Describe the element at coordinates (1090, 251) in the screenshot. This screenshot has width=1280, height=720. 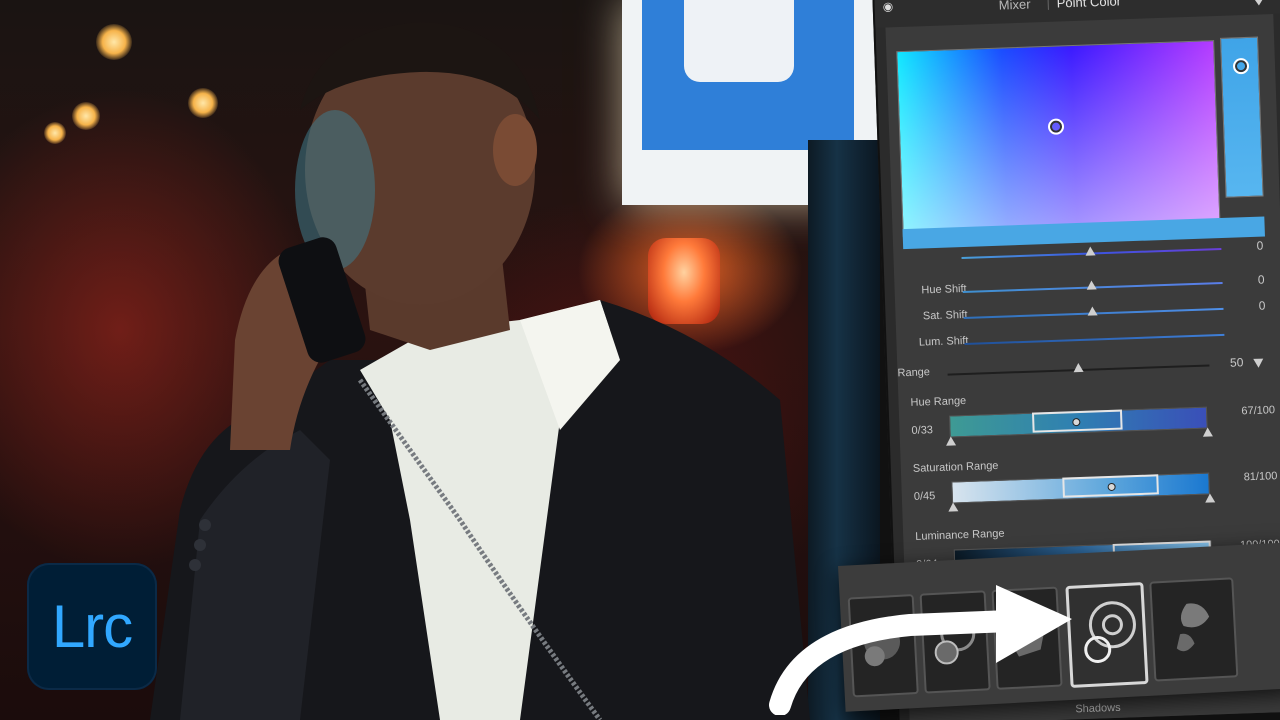
I see `hue-shift-thumb` at that location.